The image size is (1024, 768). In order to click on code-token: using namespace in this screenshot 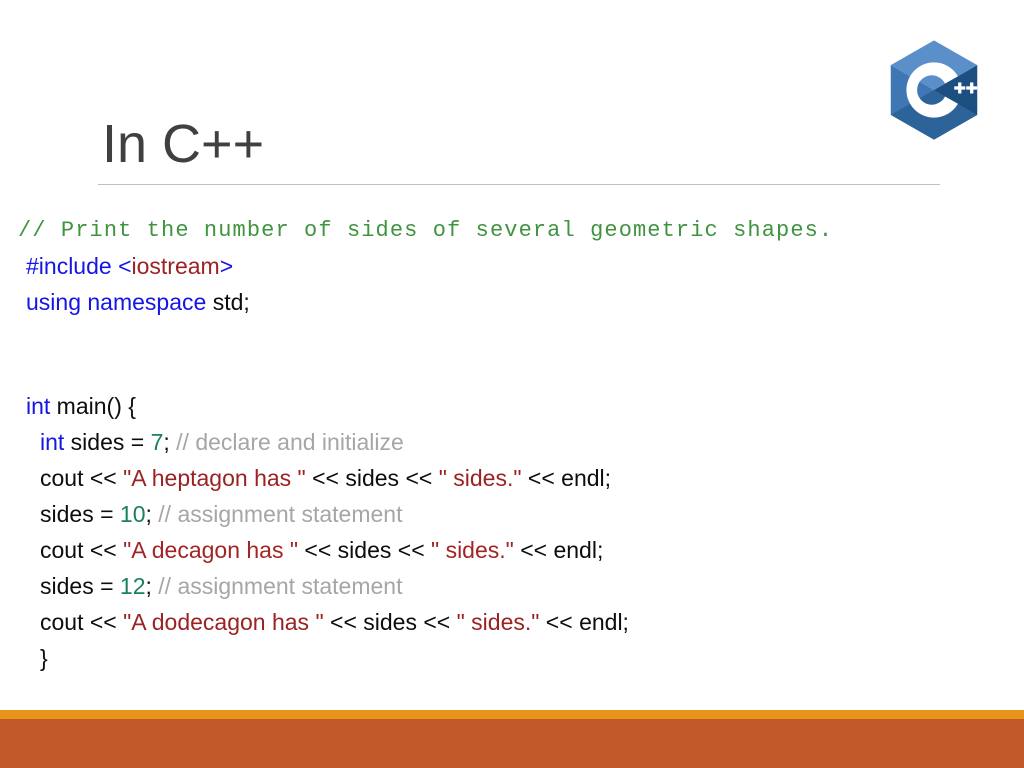, I will do `click(119, 302)`.